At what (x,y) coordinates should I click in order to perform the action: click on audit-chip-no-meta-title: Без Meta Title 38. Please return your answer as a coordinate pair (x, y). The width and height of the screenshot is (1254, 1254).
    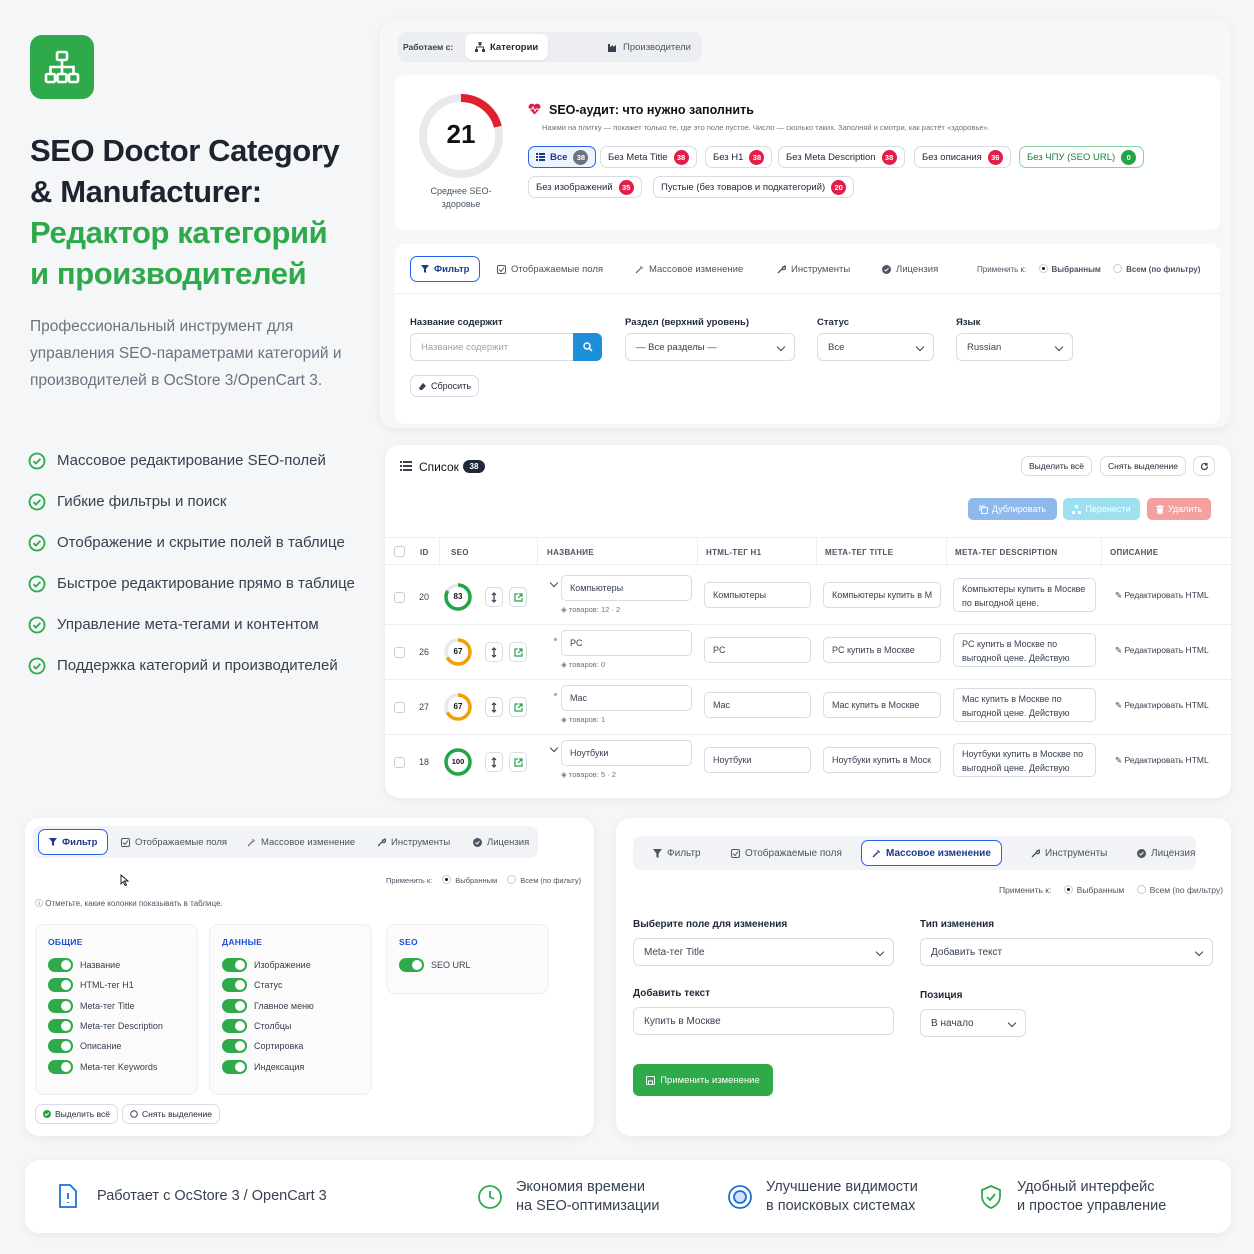
    Looking at the image, I should click on (648, 157).